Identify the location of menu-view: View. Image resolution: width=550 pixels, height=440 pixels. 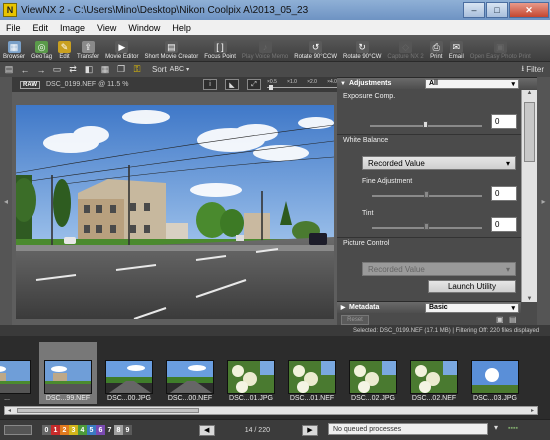
(106, 28).